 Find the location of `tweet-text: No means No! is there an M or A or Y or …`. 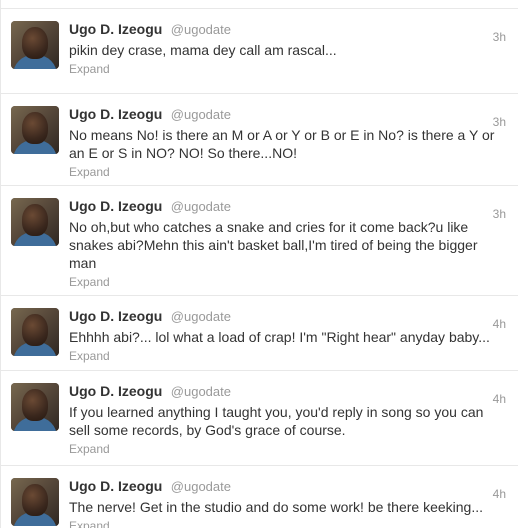

tweet-text: No means No! is there an M or A or Y or … is located at coordinates (282, 144).